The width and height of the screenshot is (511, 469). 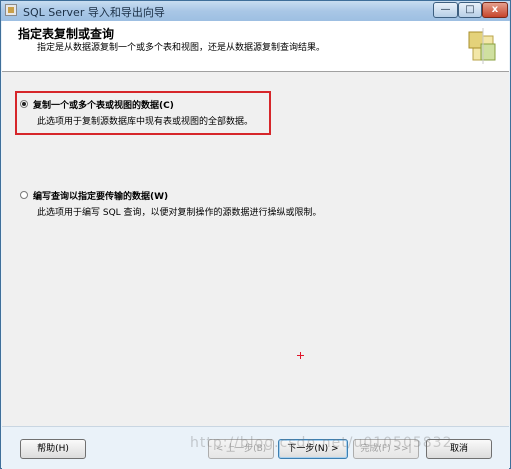 I want to click on page-subtitle: 指定是从数据源复制一个或多个表和视图，还是从数据源复制查询结果。, so click(x=181, y=48).